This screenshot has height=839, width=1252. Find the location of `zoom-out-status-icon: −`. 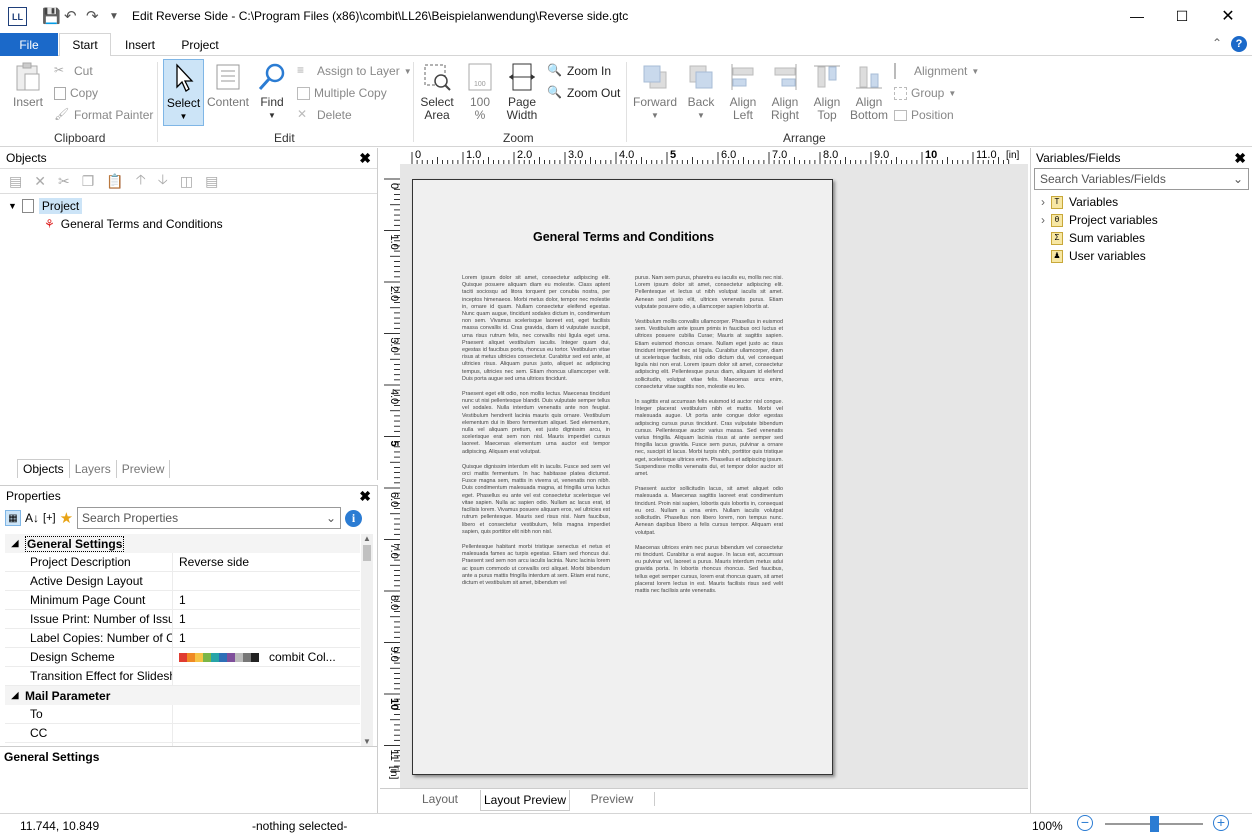

zoom-out-status-icon: − is located at coordinates (1085, 823).